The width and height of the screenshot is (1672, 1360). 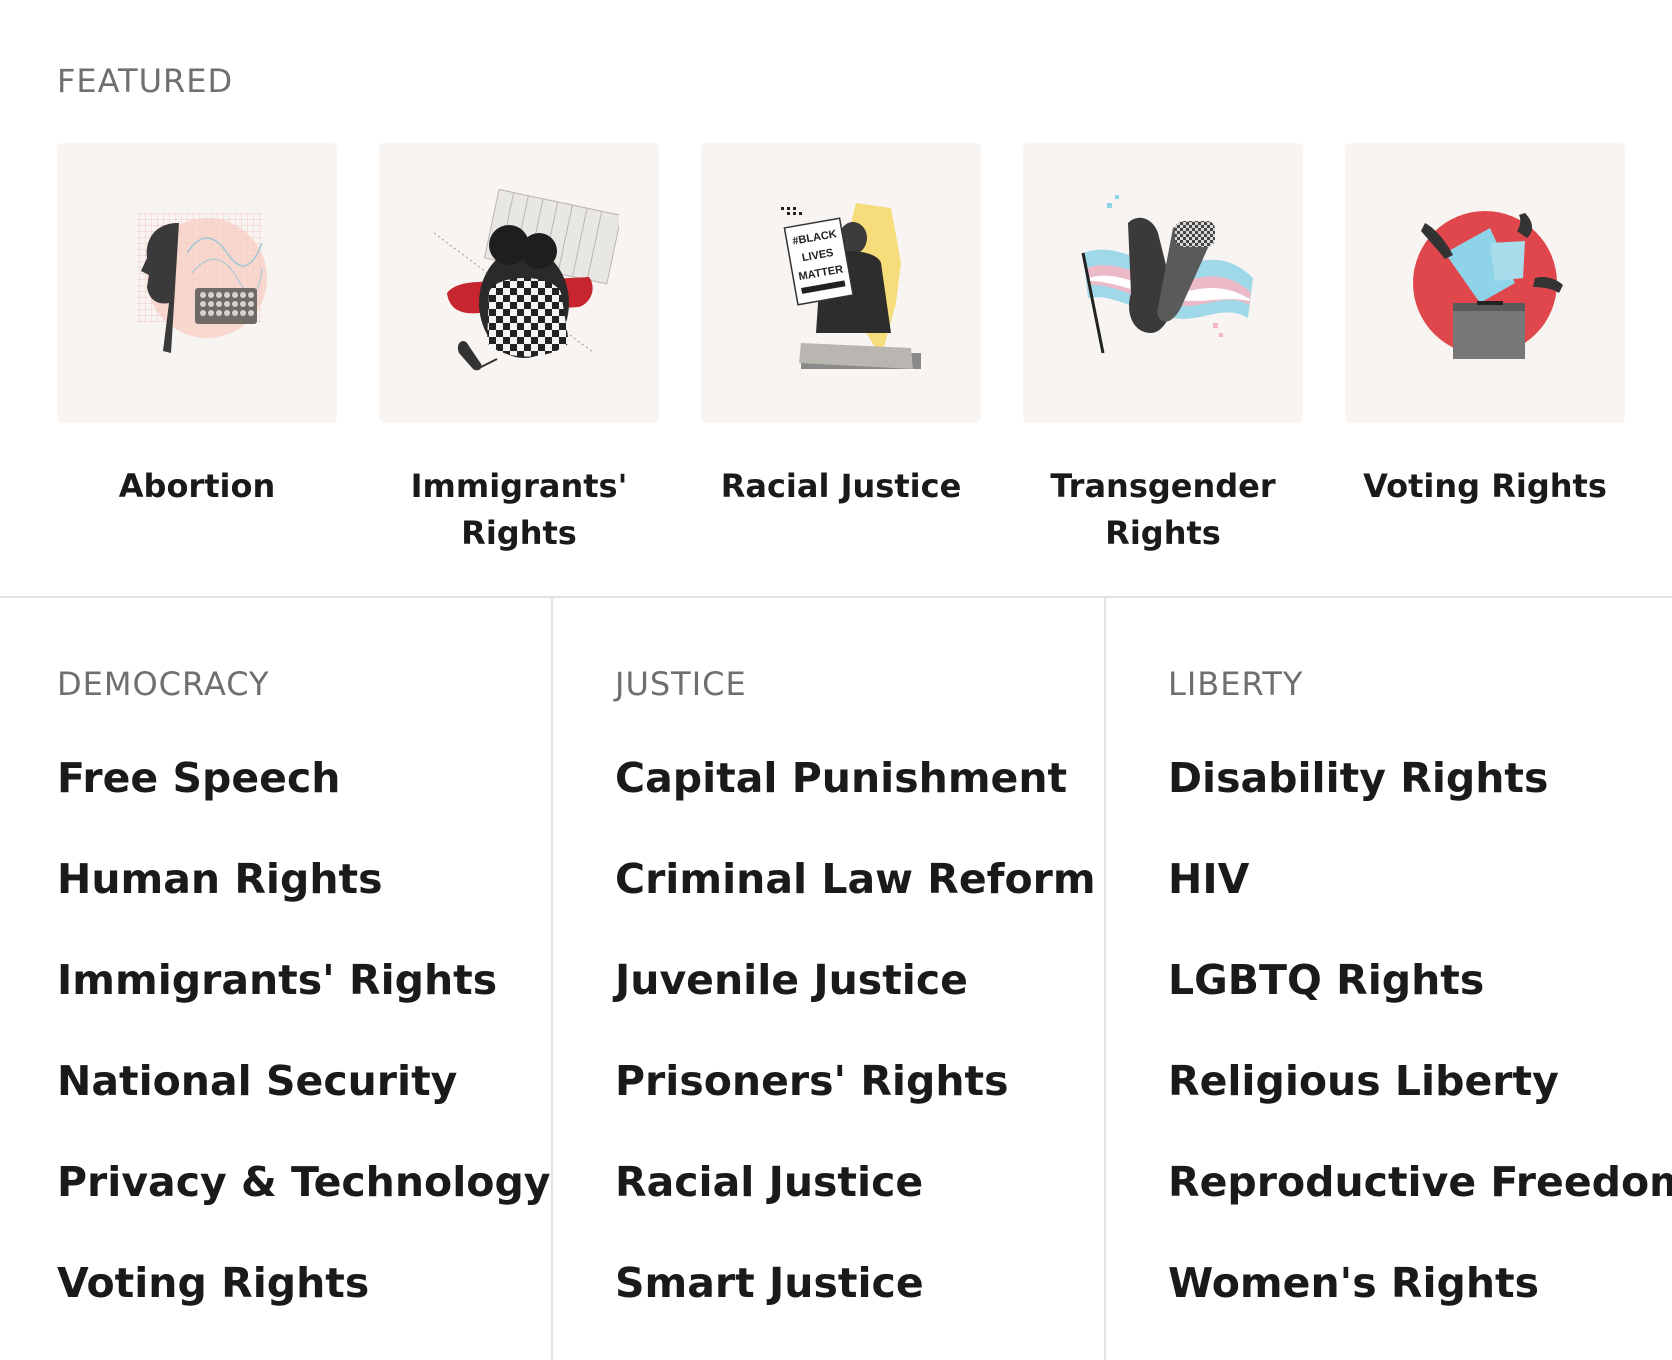 What do you see at coordinates (1420, 980) in the screenshot?
I see `topic-link-lgbtq-rights: LGBTQ Rights` at bounding box center [1420, 980].